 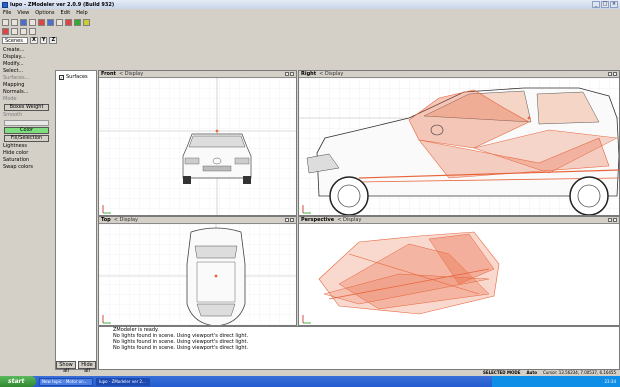 I want to click on boxes-weight-button: Boxes Weight, so click(x=26, y=107).